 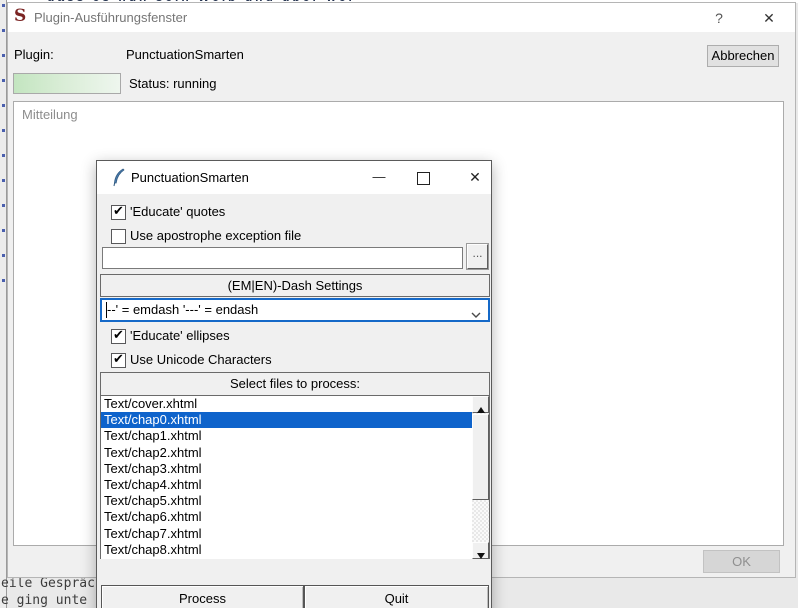 I want to click on dialog-titlebar: PunctuationSmarten — ✕, so click(x=294, y=177).